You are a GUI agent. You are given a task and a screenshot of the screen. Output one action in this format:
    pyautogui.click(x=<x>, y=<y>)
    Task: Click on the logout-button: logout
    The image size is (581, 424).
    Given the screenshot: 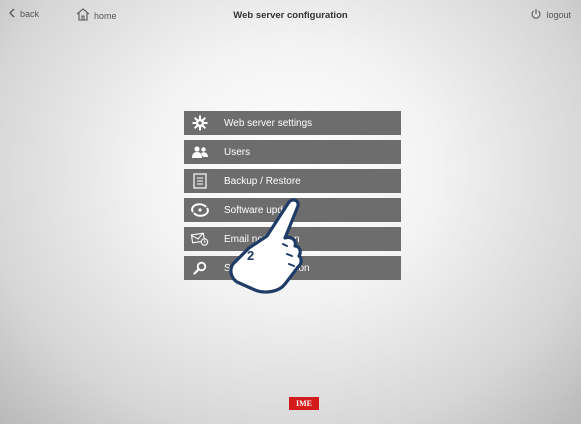 What is the action you would take?
    pyautogui.click(x=550, y=15)
    